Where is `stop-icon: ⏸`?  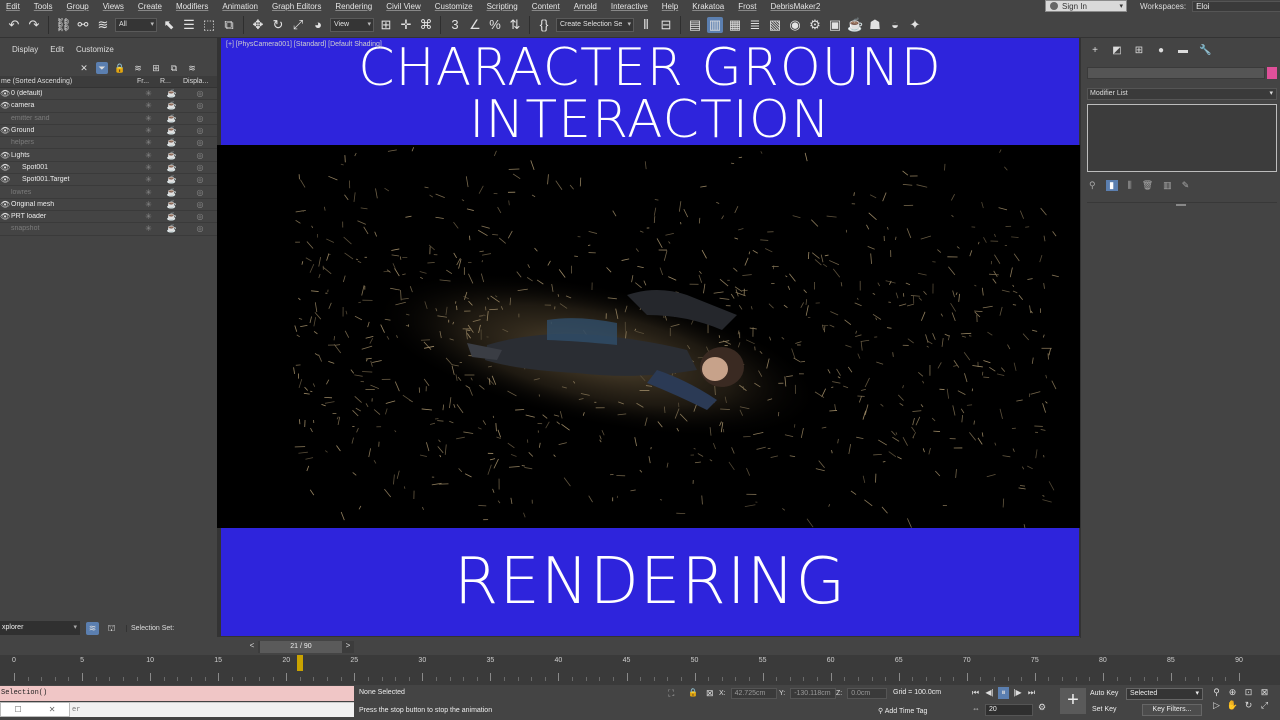 stop-icon: ⏸ is located at coordinates (1003, 693).